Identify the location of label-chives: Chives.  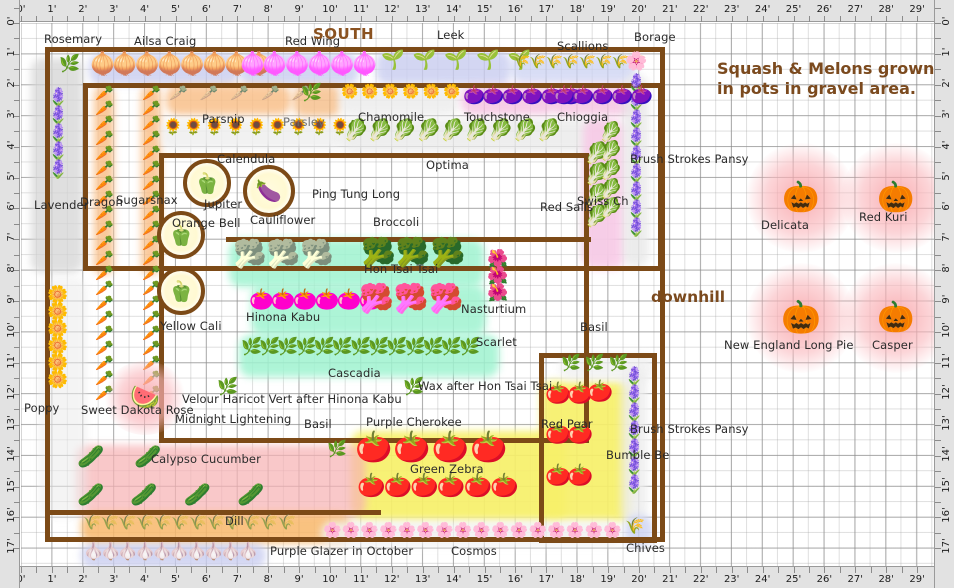
(645, 548).